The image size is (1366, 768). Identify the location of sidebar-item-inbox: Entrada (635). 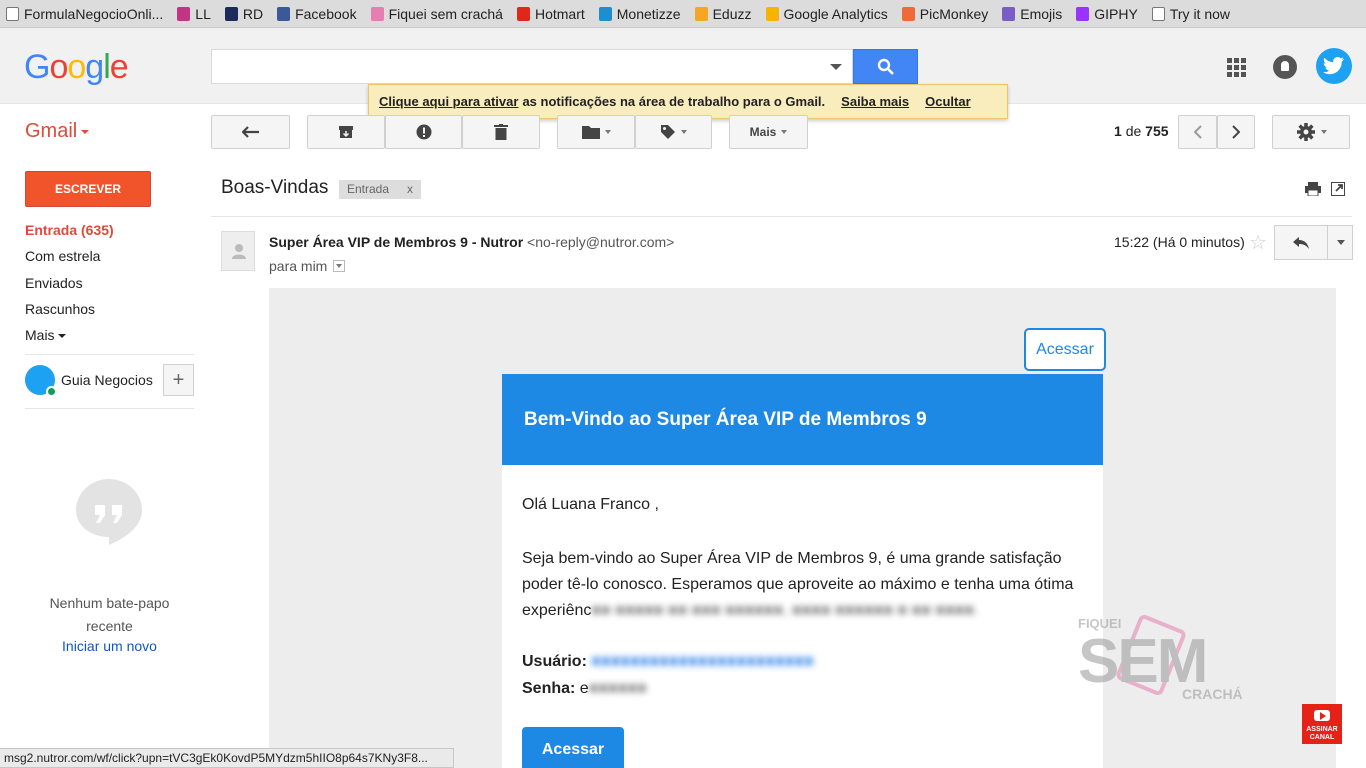
(69, 230).